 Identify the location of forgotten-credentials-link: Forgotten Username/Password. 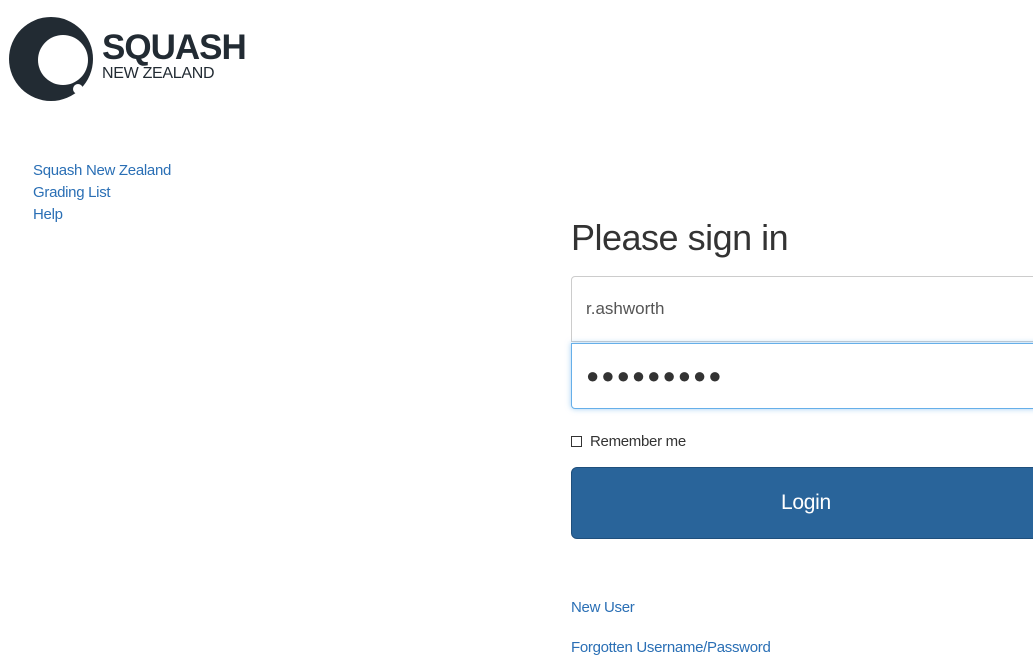
(671, 648).